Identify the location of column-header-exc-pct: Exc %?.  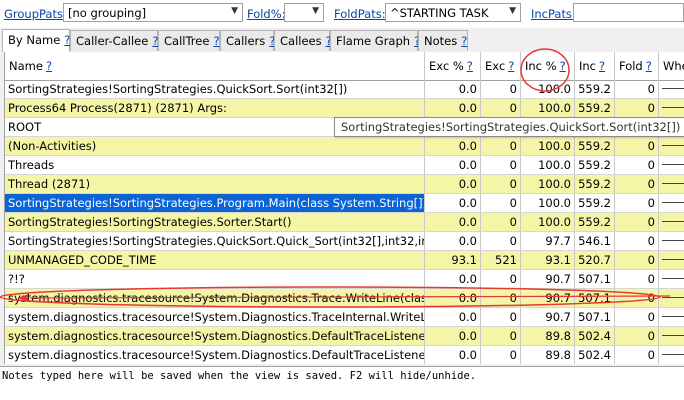
(453, 66).